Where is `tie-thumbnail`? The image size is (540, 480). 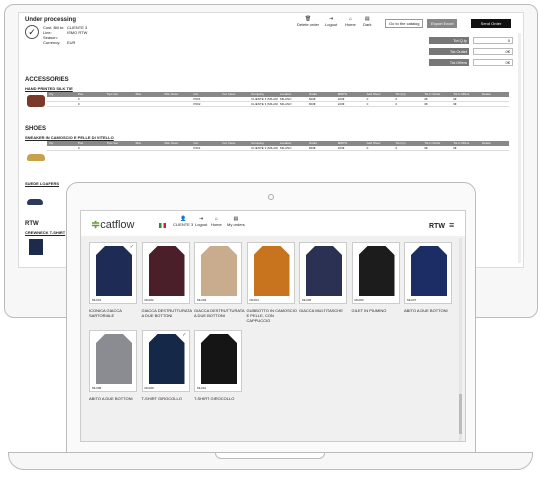 tie-thumbnail is located at coordinates (36, 101).